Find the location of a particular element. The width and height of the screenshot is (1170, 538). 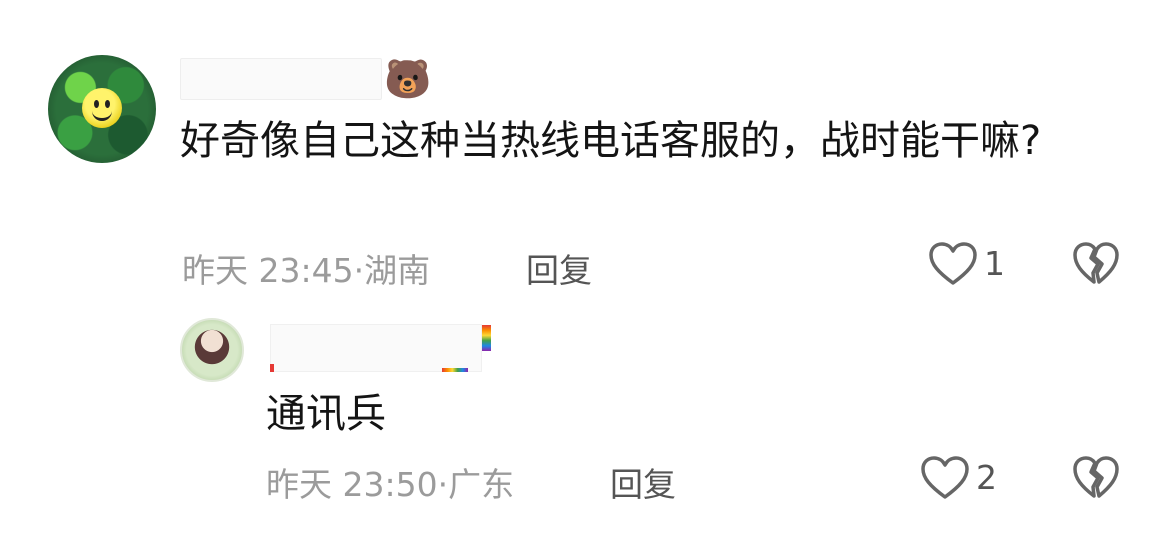

badge-mark is located at coordinates (272, 368).